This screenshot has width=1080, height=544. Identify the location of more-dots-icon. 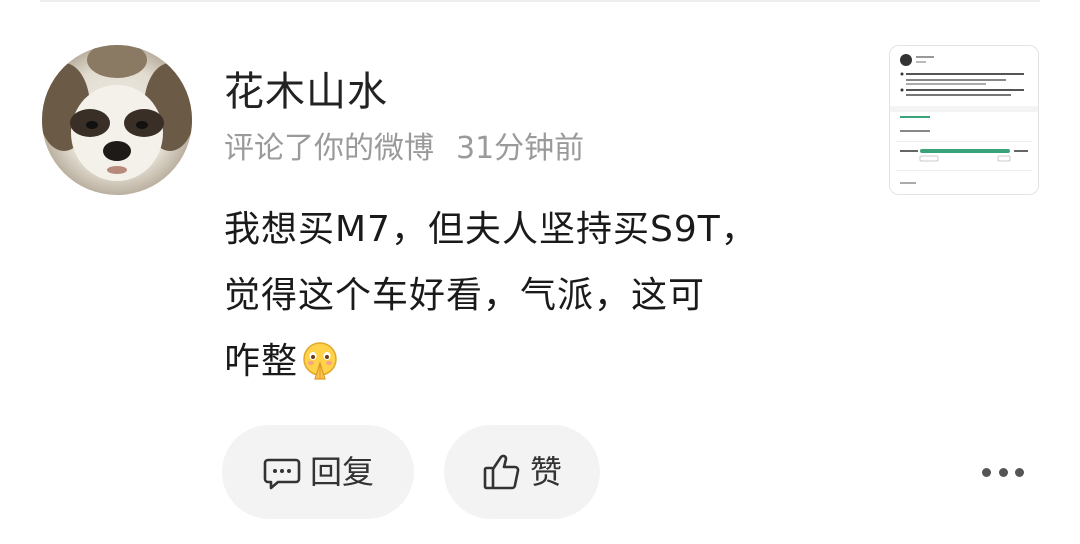
(1003, 472).